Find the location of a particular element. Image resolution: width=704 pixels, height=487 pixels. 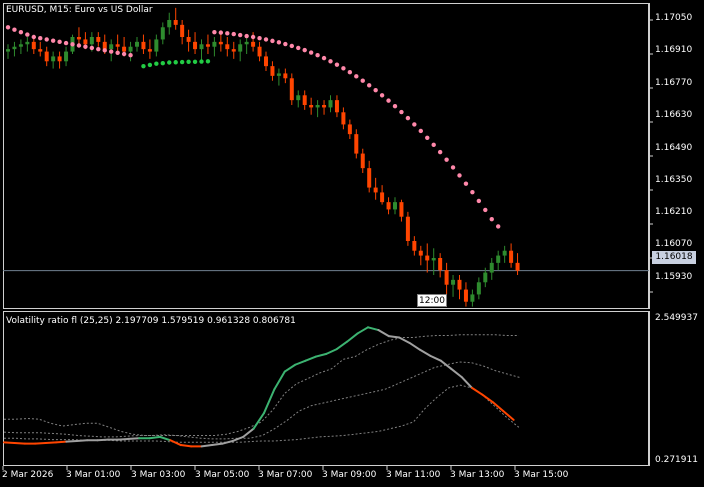

time-cursor-label: 12:00 is located at coordinates (432, 300).